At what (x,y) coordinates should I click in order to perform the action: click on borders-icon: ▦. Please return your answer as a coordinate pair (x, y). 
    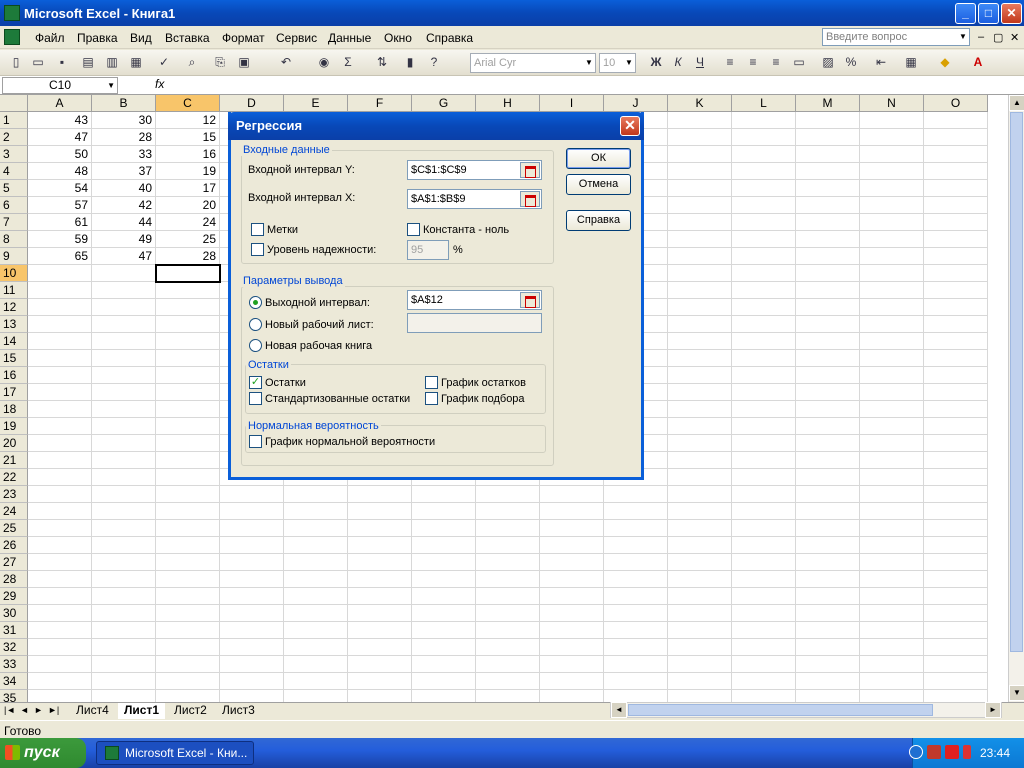
    Looking at the image, I should click on (911, 62).